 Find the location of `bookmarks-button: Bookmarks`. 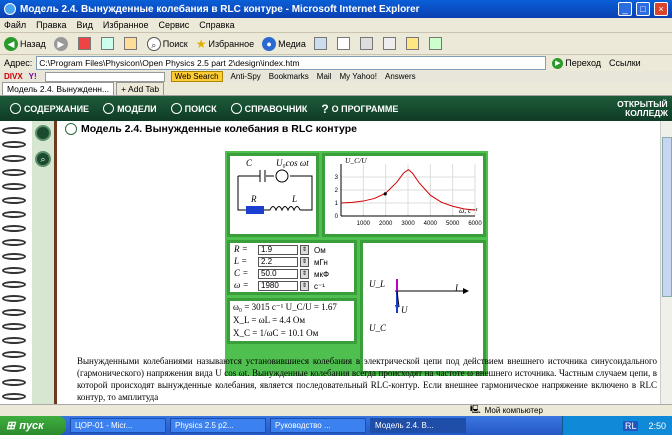

bookmarks-button: Bookmarks is located at coordinates (289, 76).